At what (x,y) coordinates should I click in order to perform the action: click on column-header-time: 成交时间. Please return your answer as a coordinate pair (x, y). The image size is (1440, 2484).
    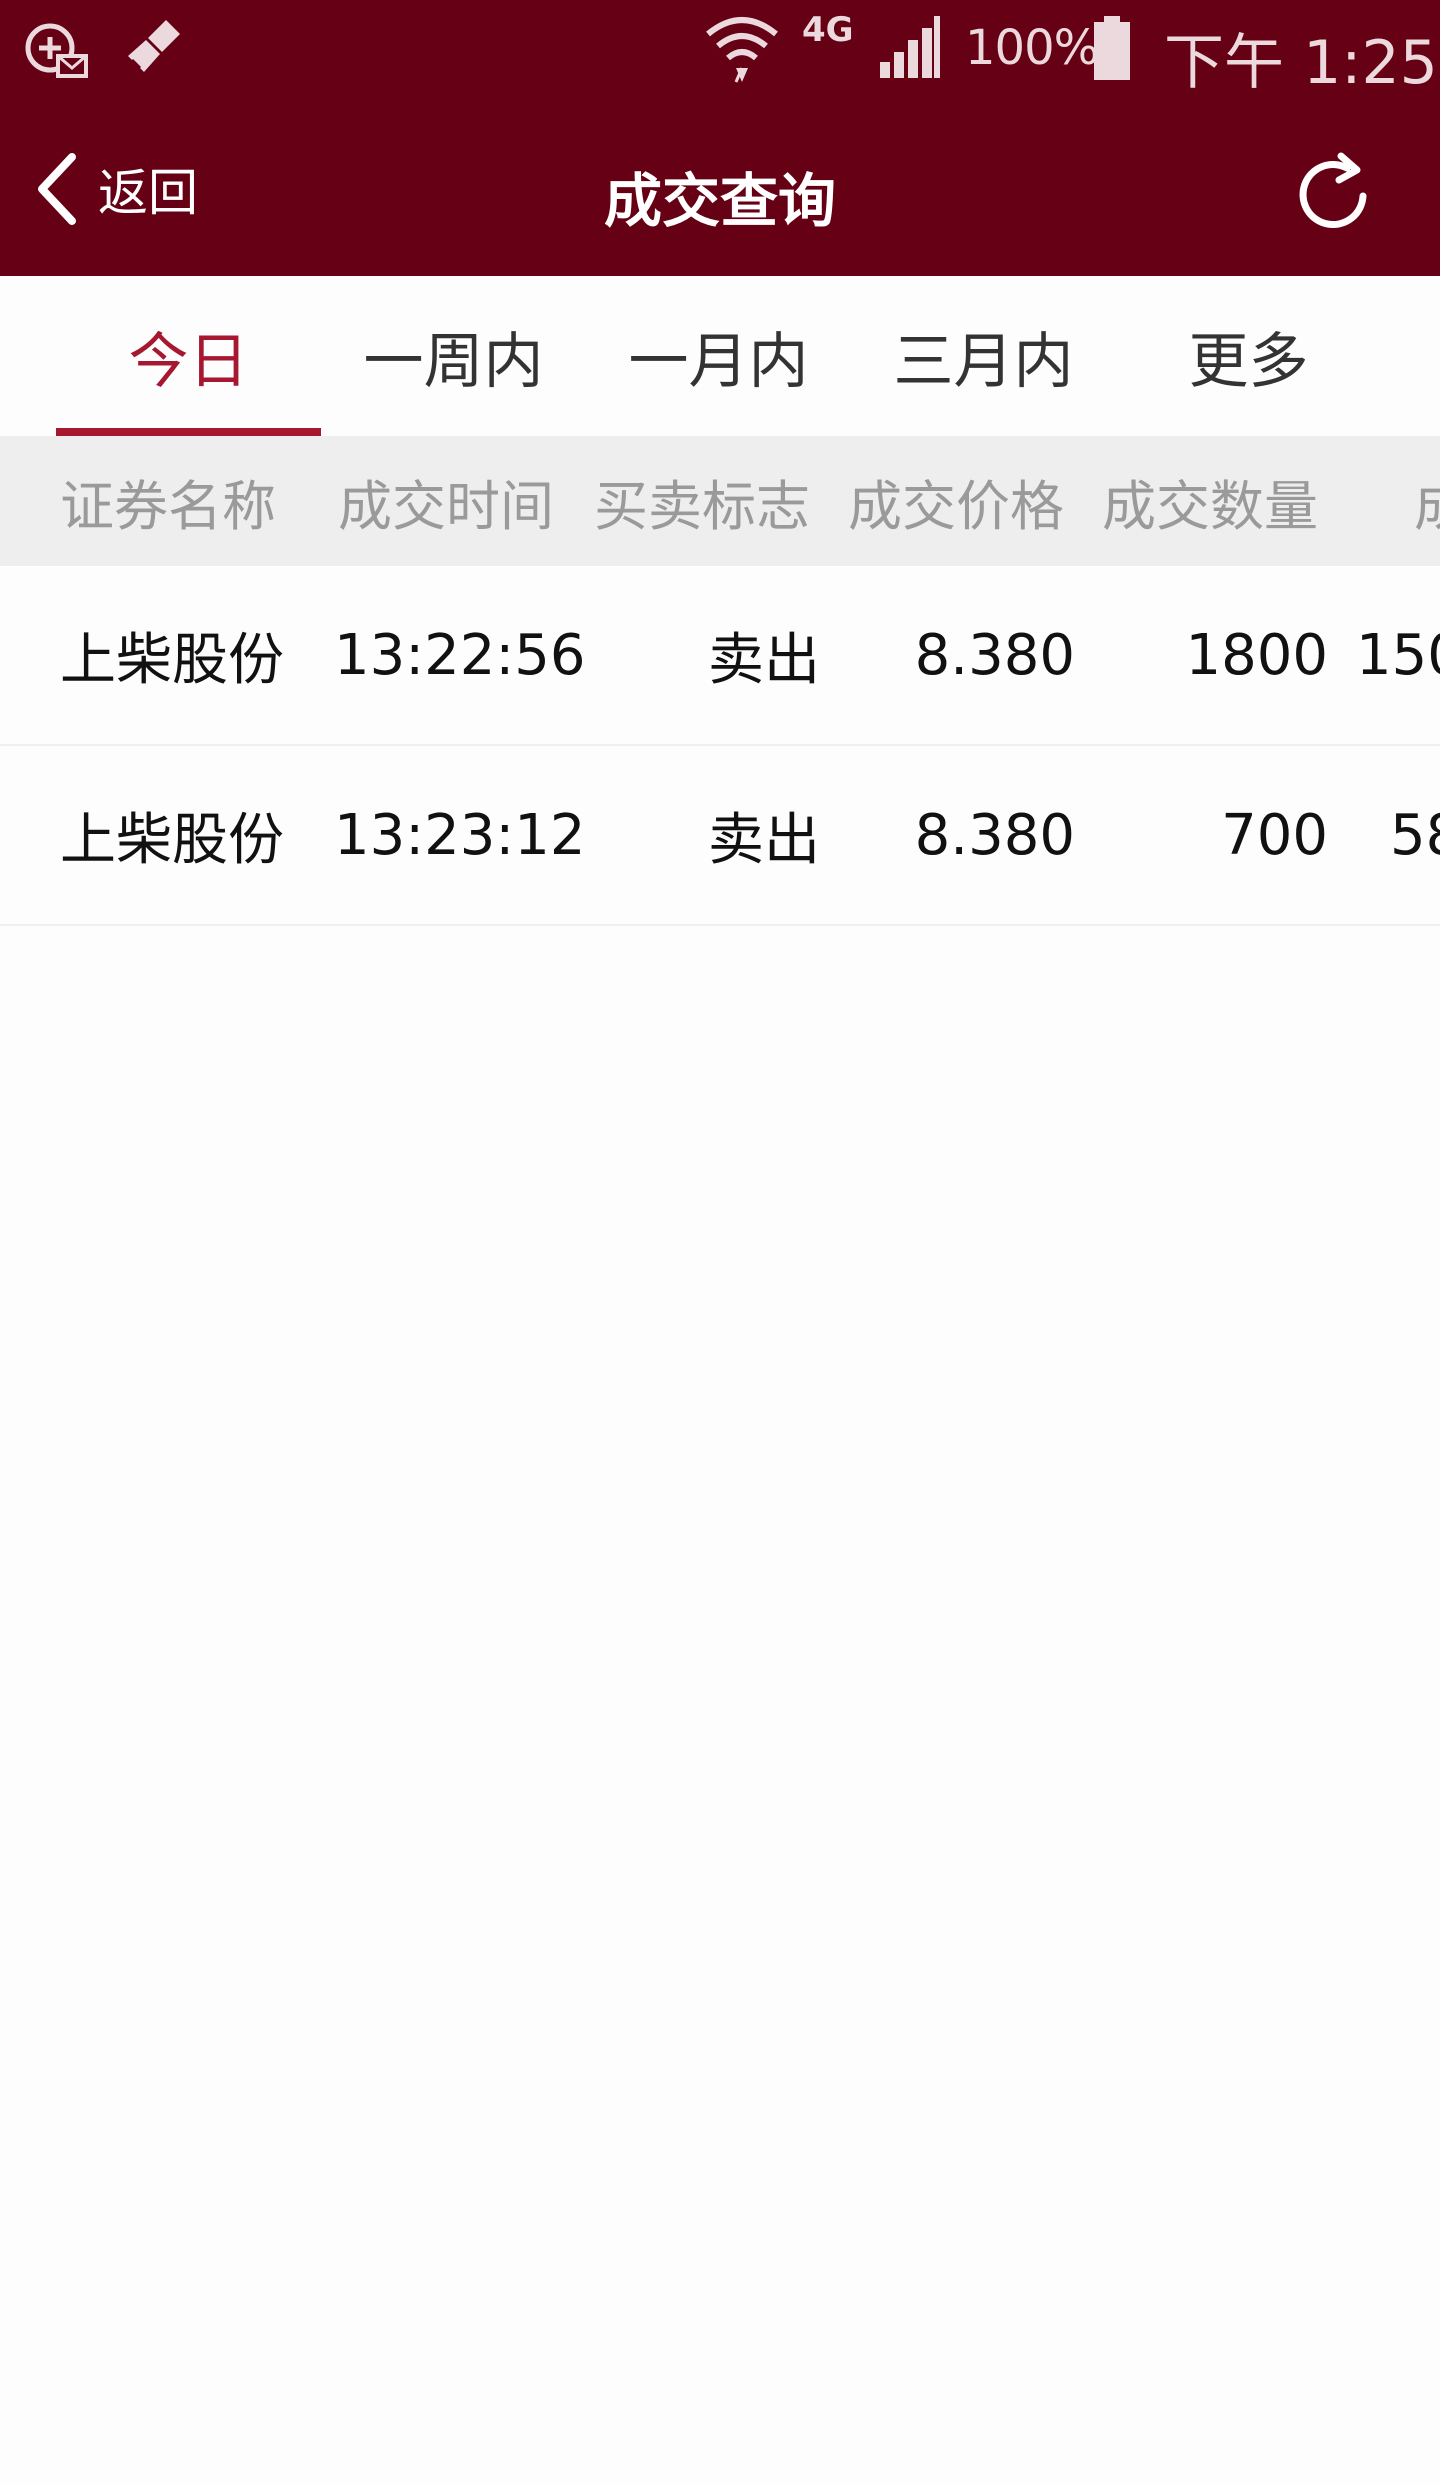
    Looking at the image, I should click on (446, 506).